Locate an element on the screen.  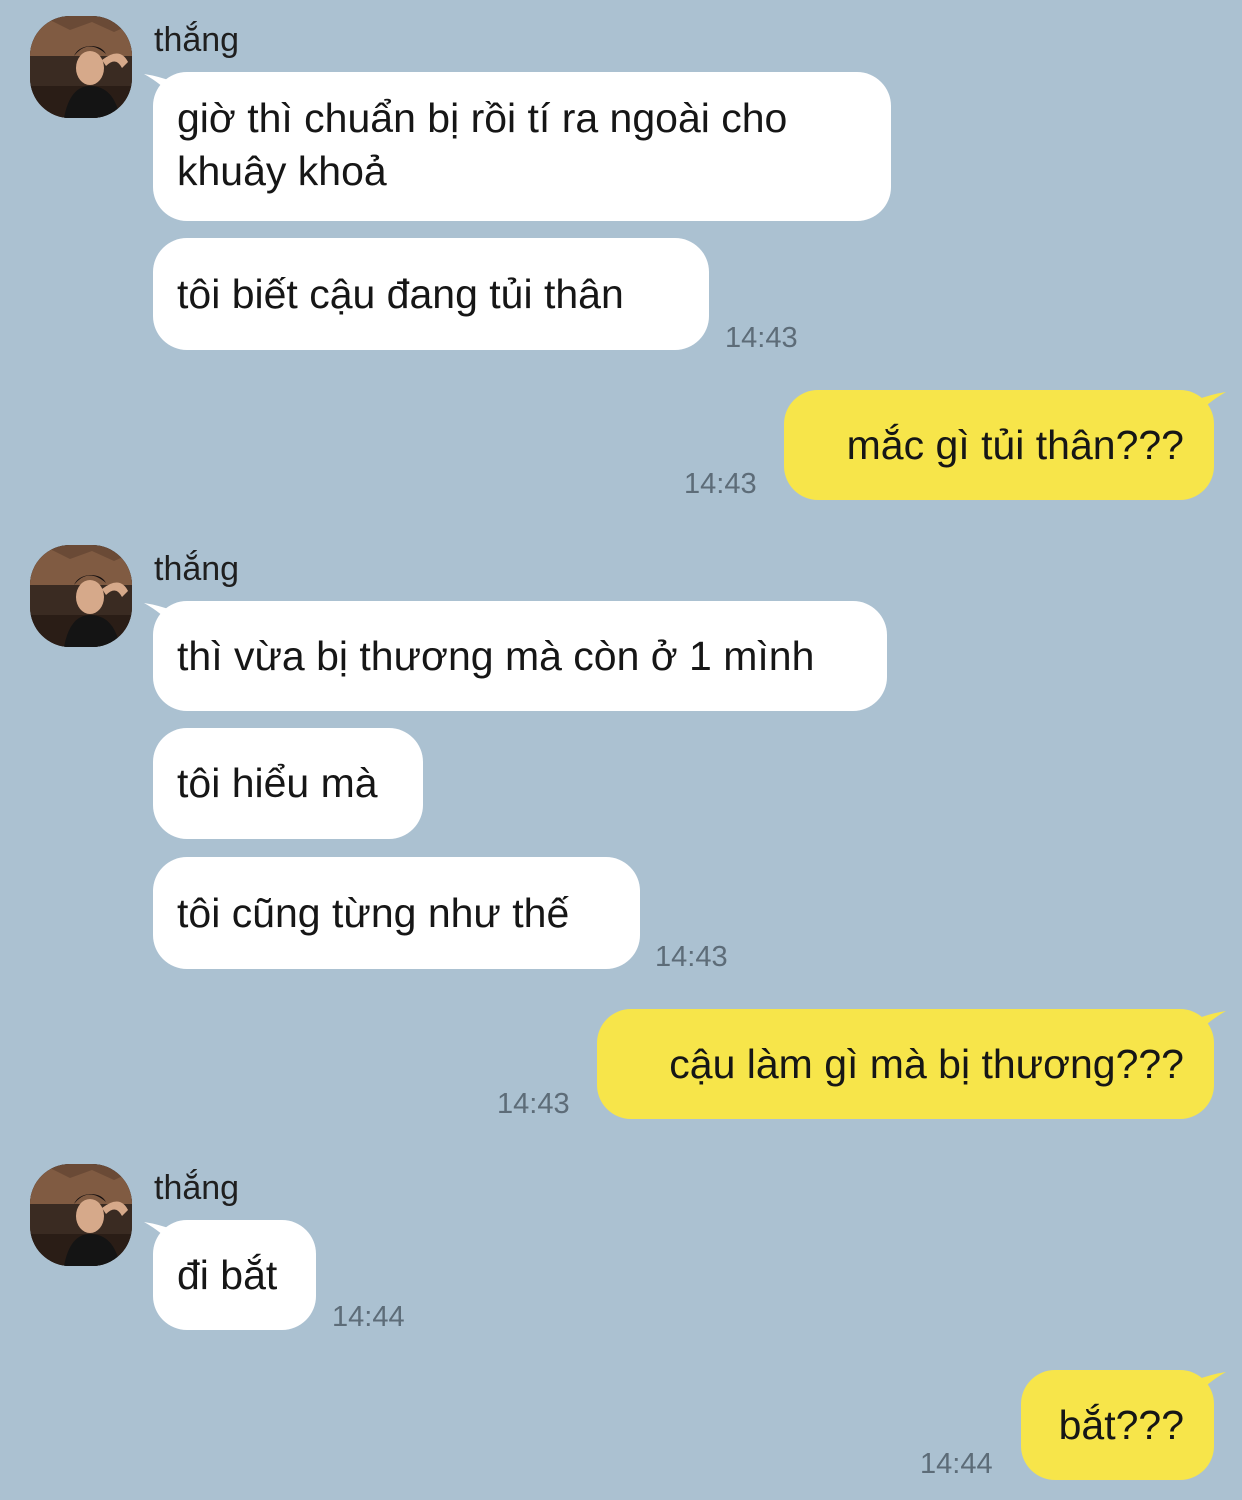
message-bubble: bắt??? is located at coordinates (1117, 1425).